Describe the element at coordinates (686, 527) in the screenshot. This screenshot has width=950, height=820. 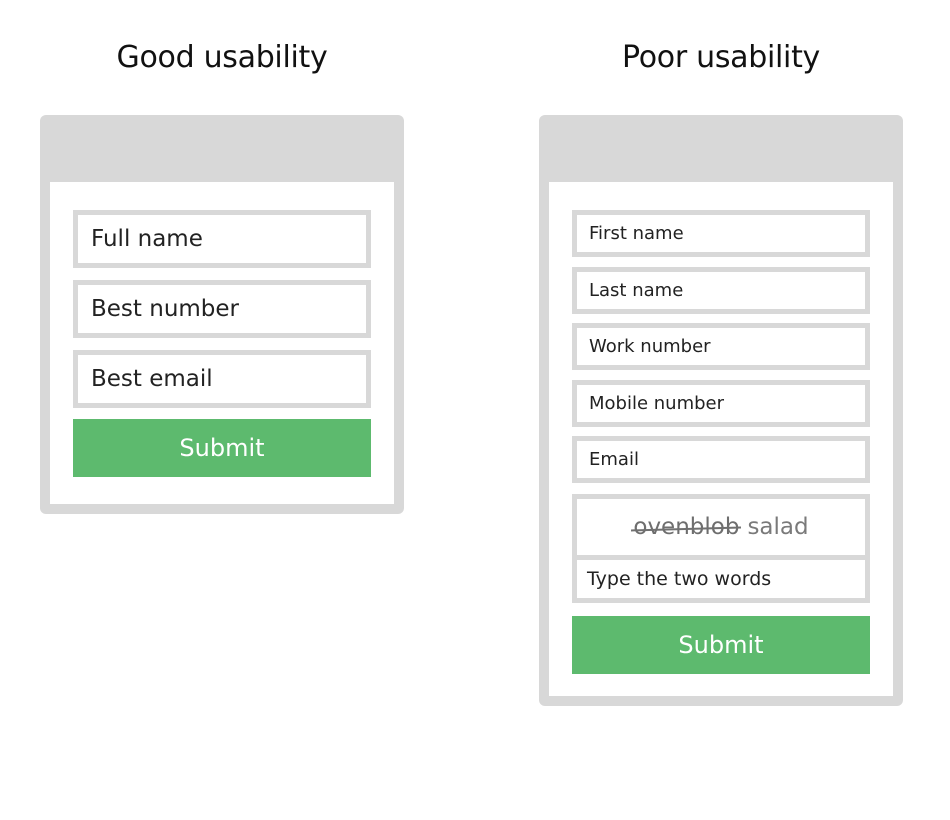
I see `captcha-word-1: ovenblob` at that location.